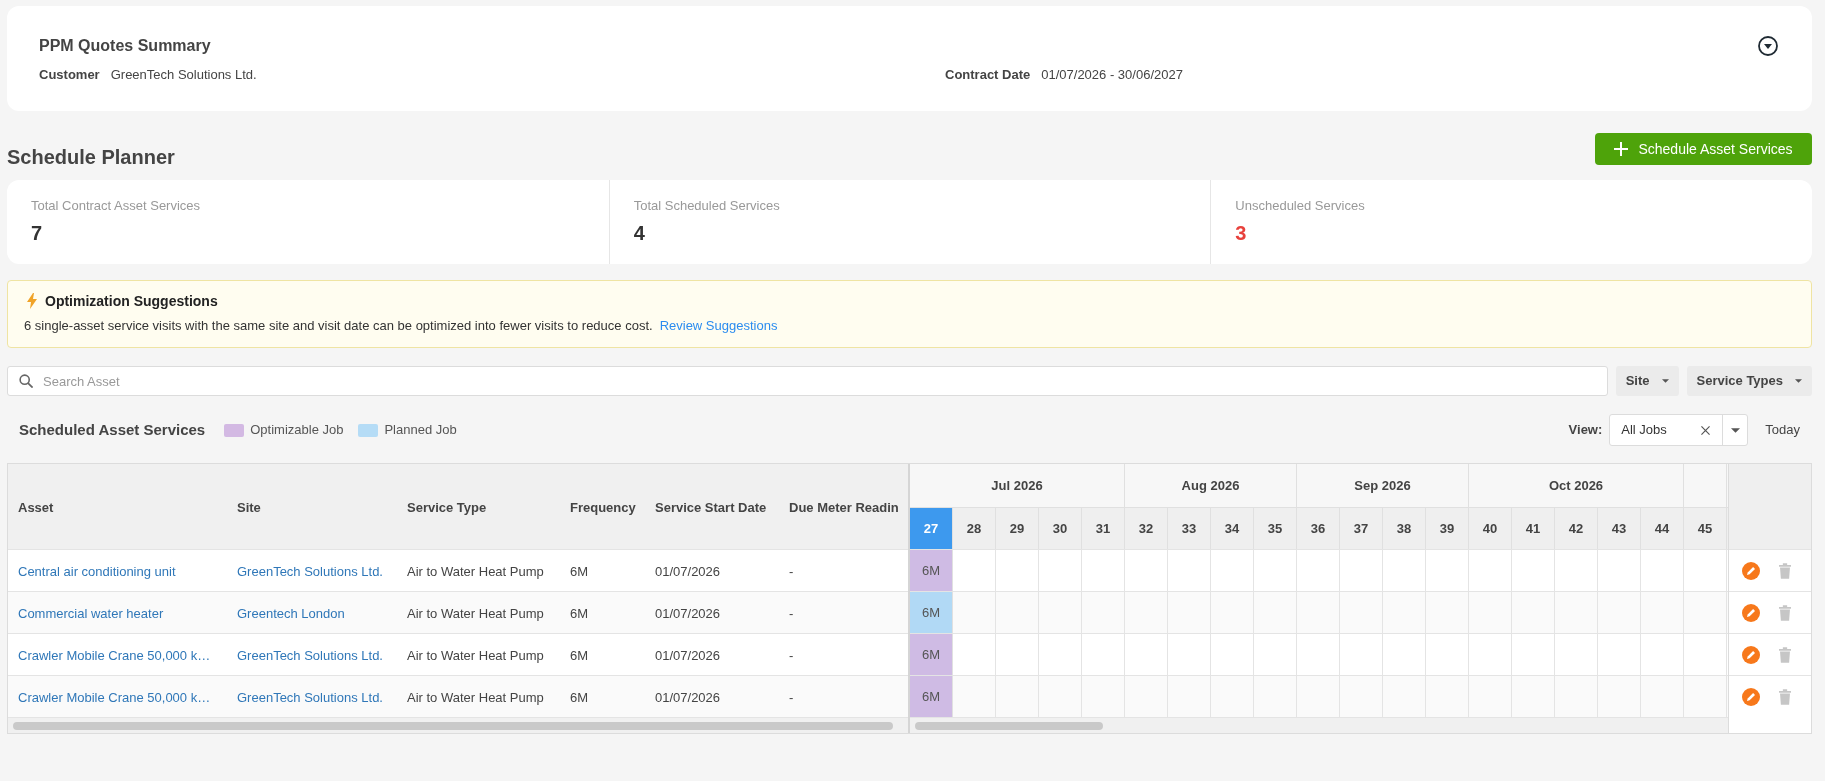 The height and width of the screenshot is (781, 1825). I want to click on stat-label: Unscheduled Services, so click(1300, 206).